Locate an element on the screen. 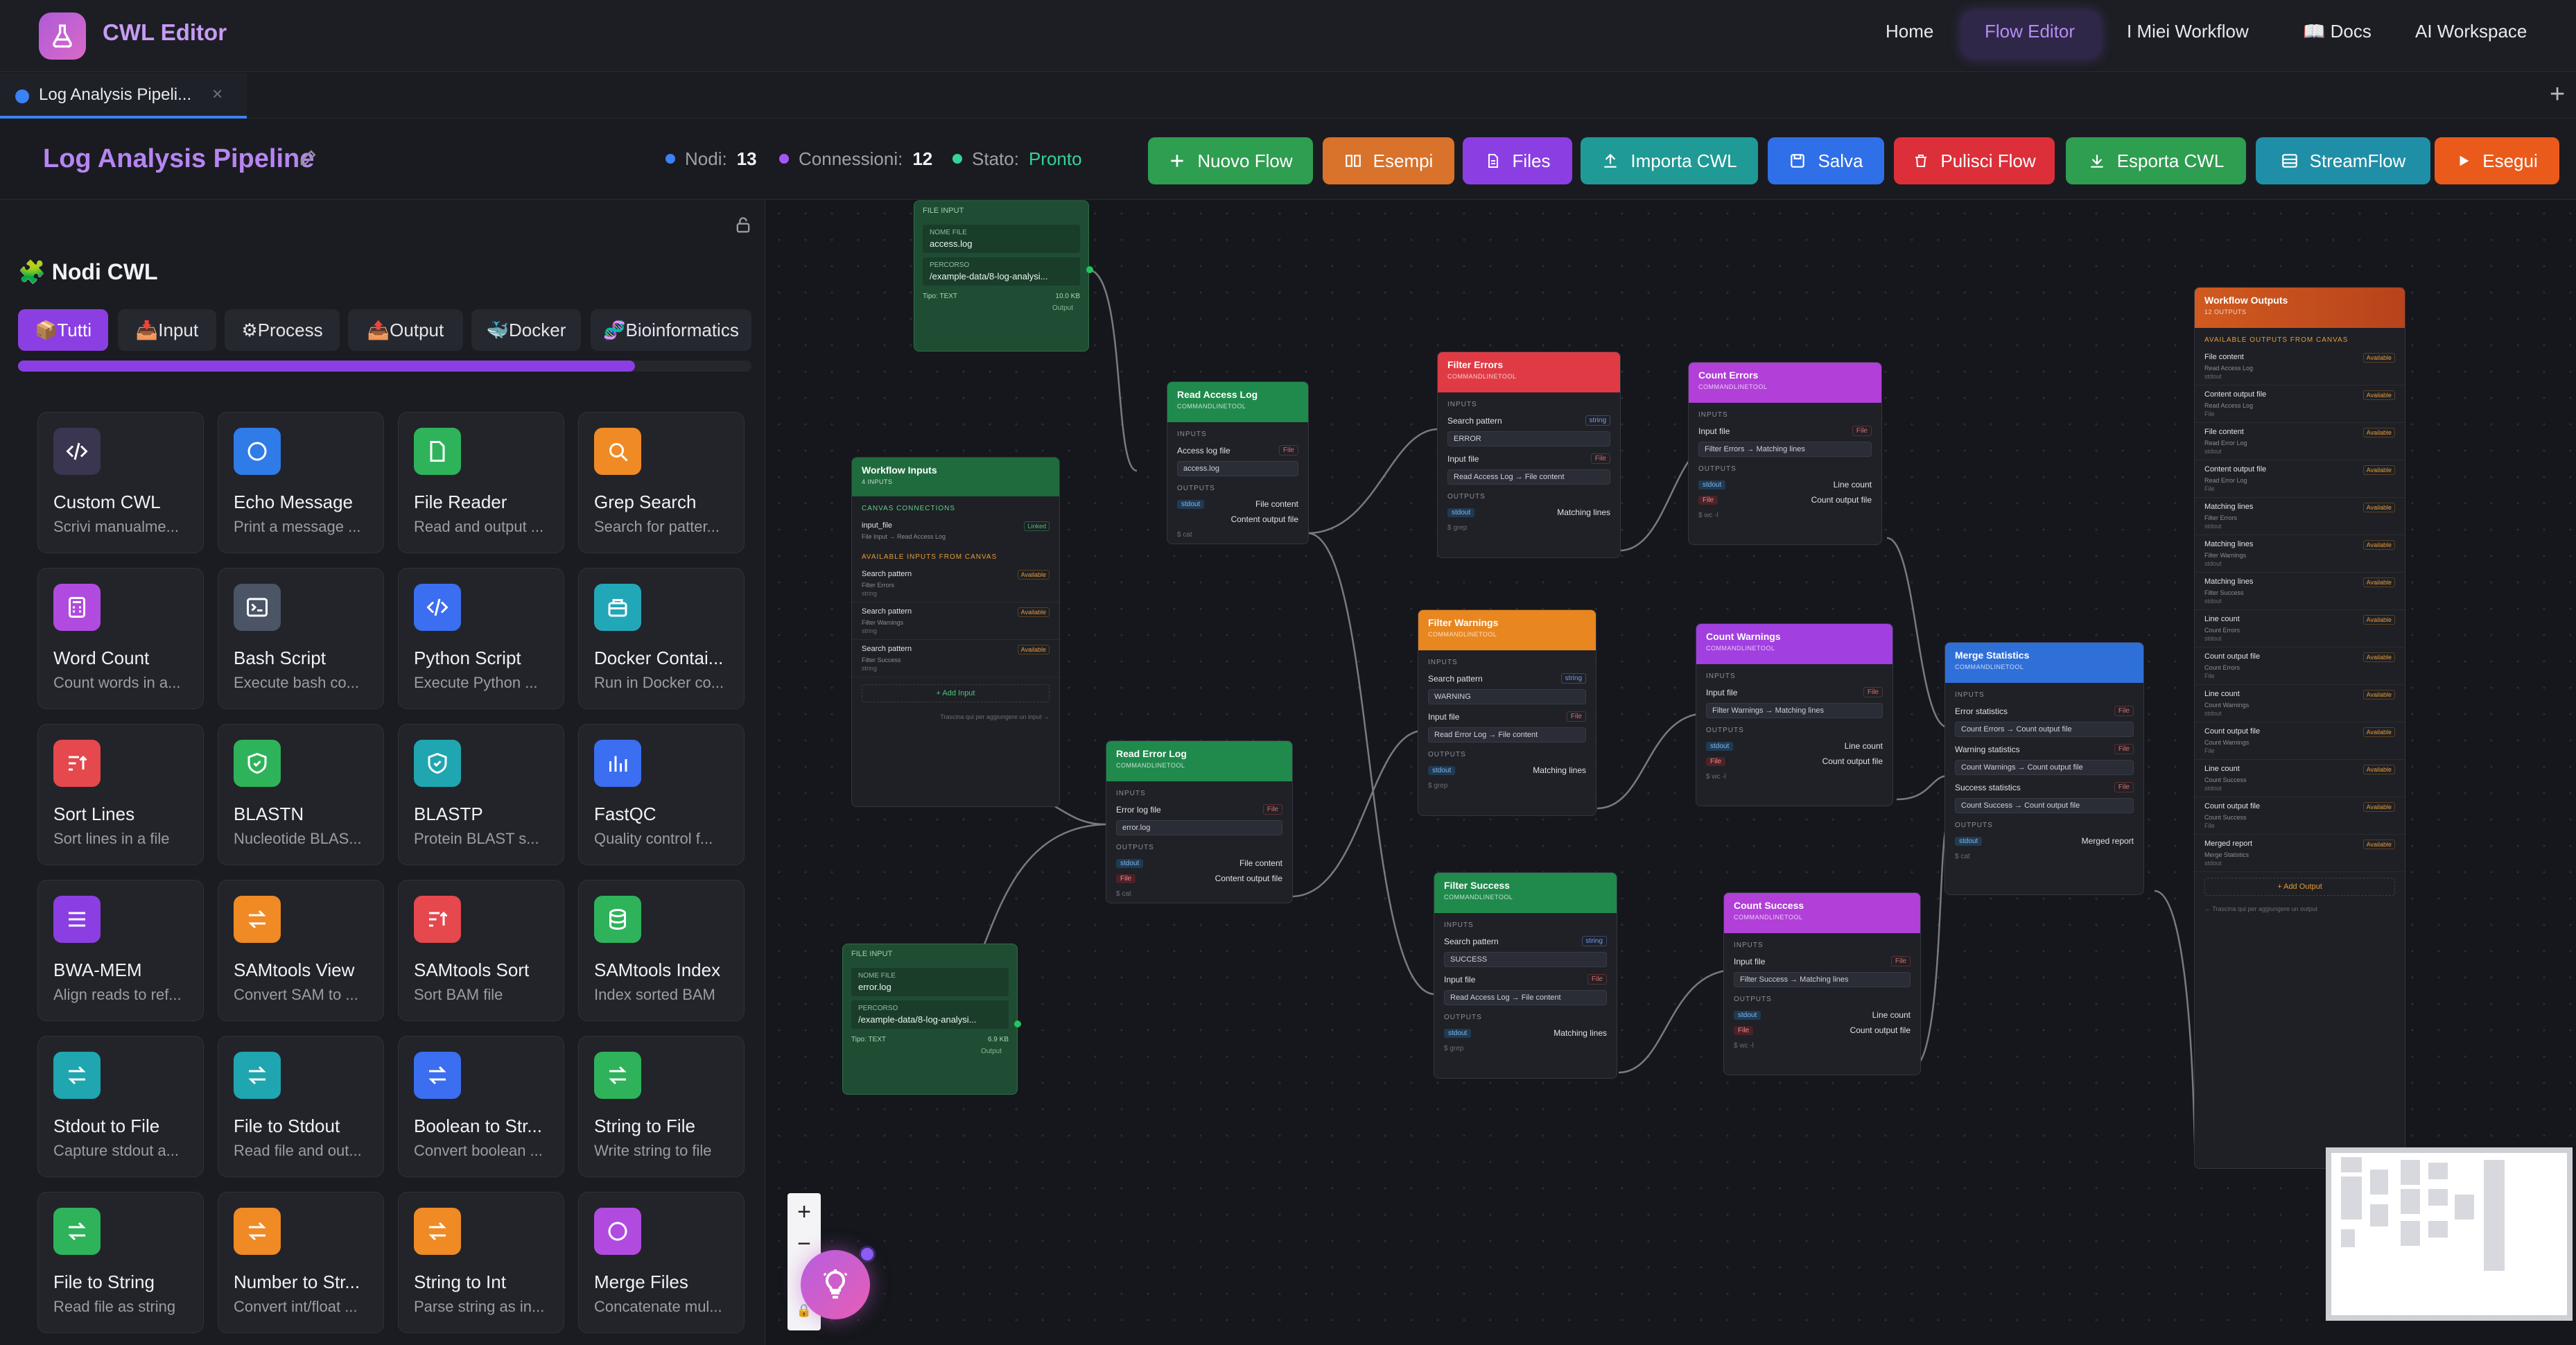  tab-log-analysis: Log Analysis Pipeli... × is located at coordinates (123, 96).